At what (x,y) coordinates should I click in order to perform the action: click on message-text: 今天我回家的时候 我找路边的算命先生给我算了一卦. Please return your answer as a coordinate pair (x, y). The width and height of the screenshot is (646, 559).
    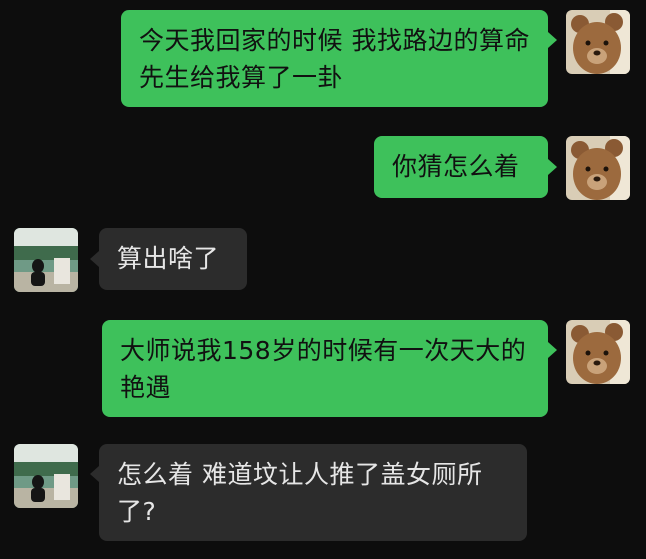
    Looking at the image, I should click on (334, 59).